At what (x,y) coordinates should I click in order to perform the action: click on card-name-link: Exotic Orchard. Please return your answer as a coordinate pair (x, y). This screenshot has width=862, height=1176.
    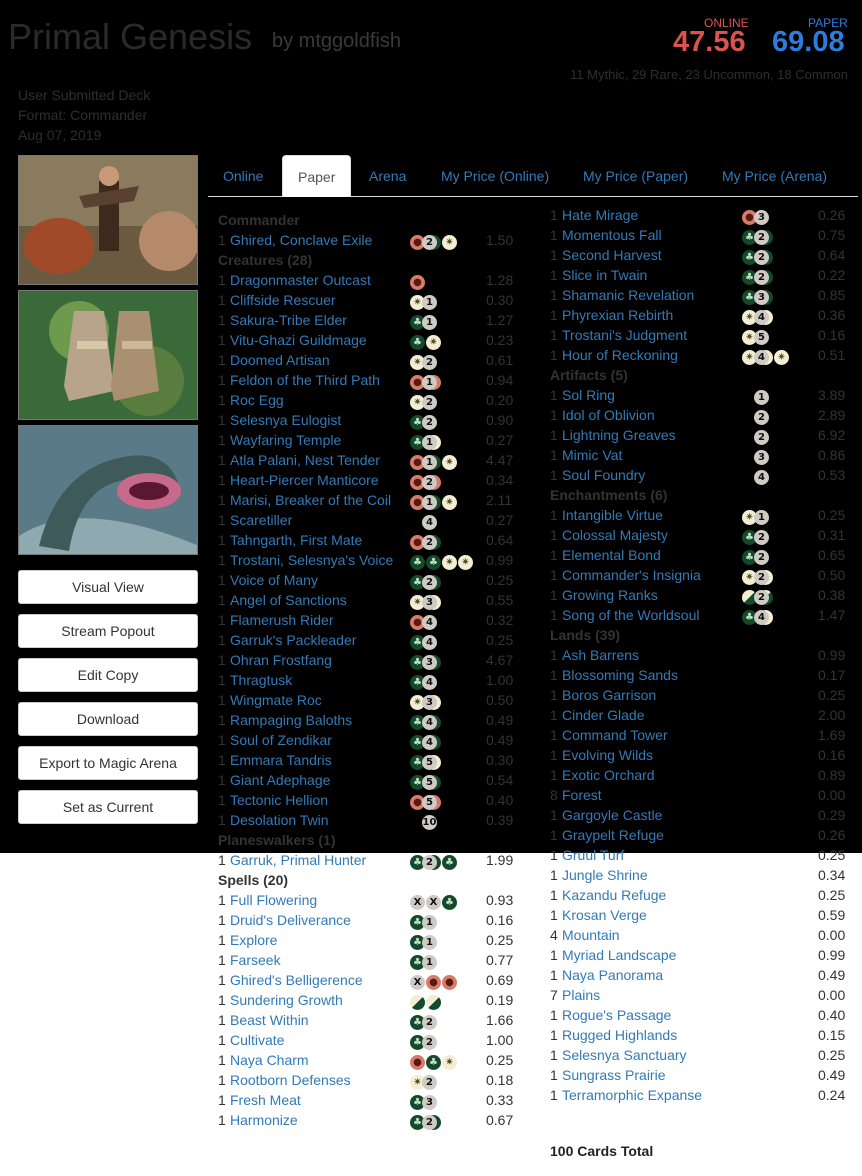
    Looking at the image, I should click on (608, 775).